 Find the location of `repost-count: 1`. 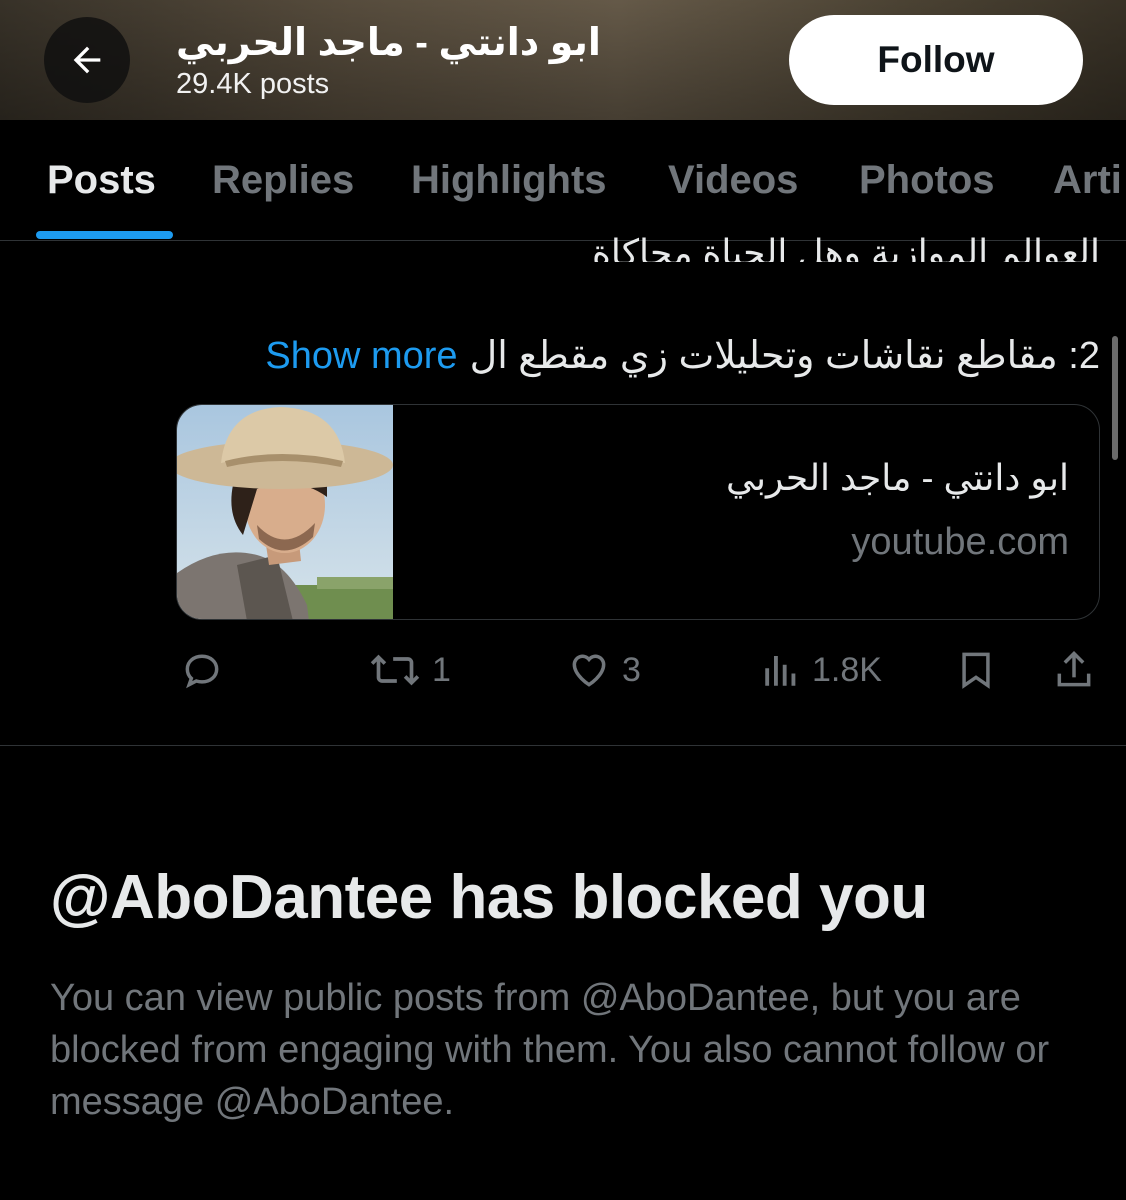

repost-count: 1 is located at coordinates (441, 669).